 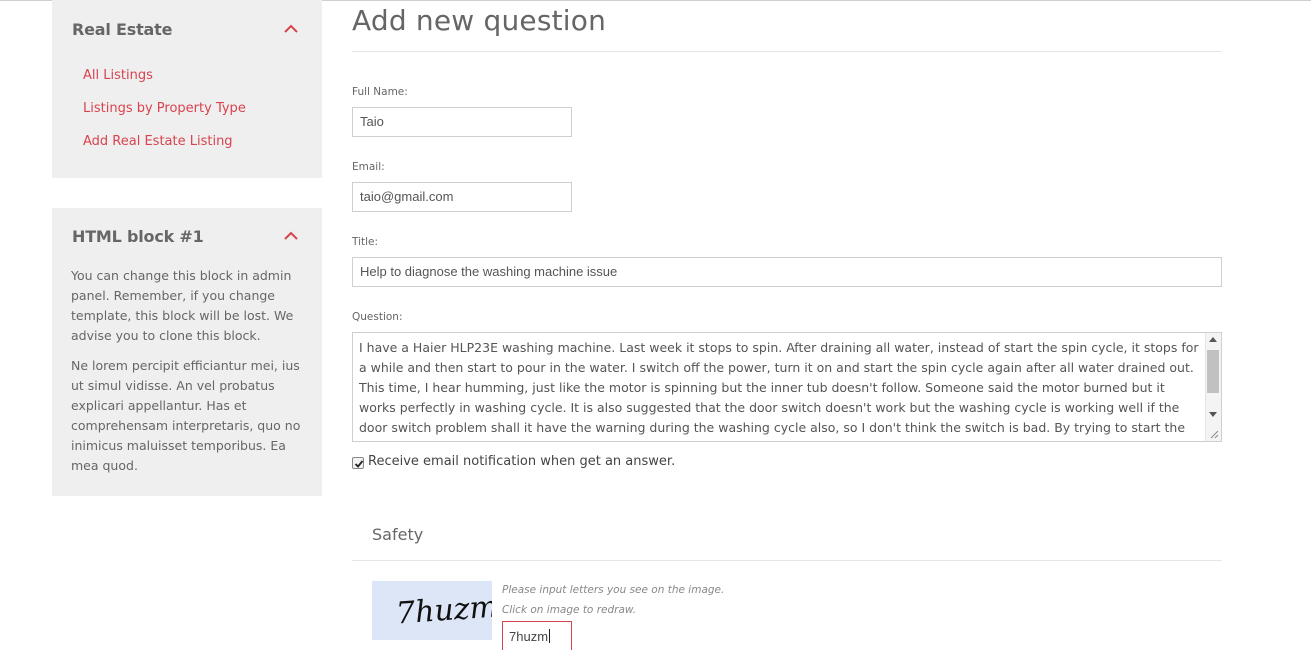 What do you see at coordinates (118, 75) in the screenshot?
I see `sidebar-item-label: All Listings` at bounding box center [118, 75].